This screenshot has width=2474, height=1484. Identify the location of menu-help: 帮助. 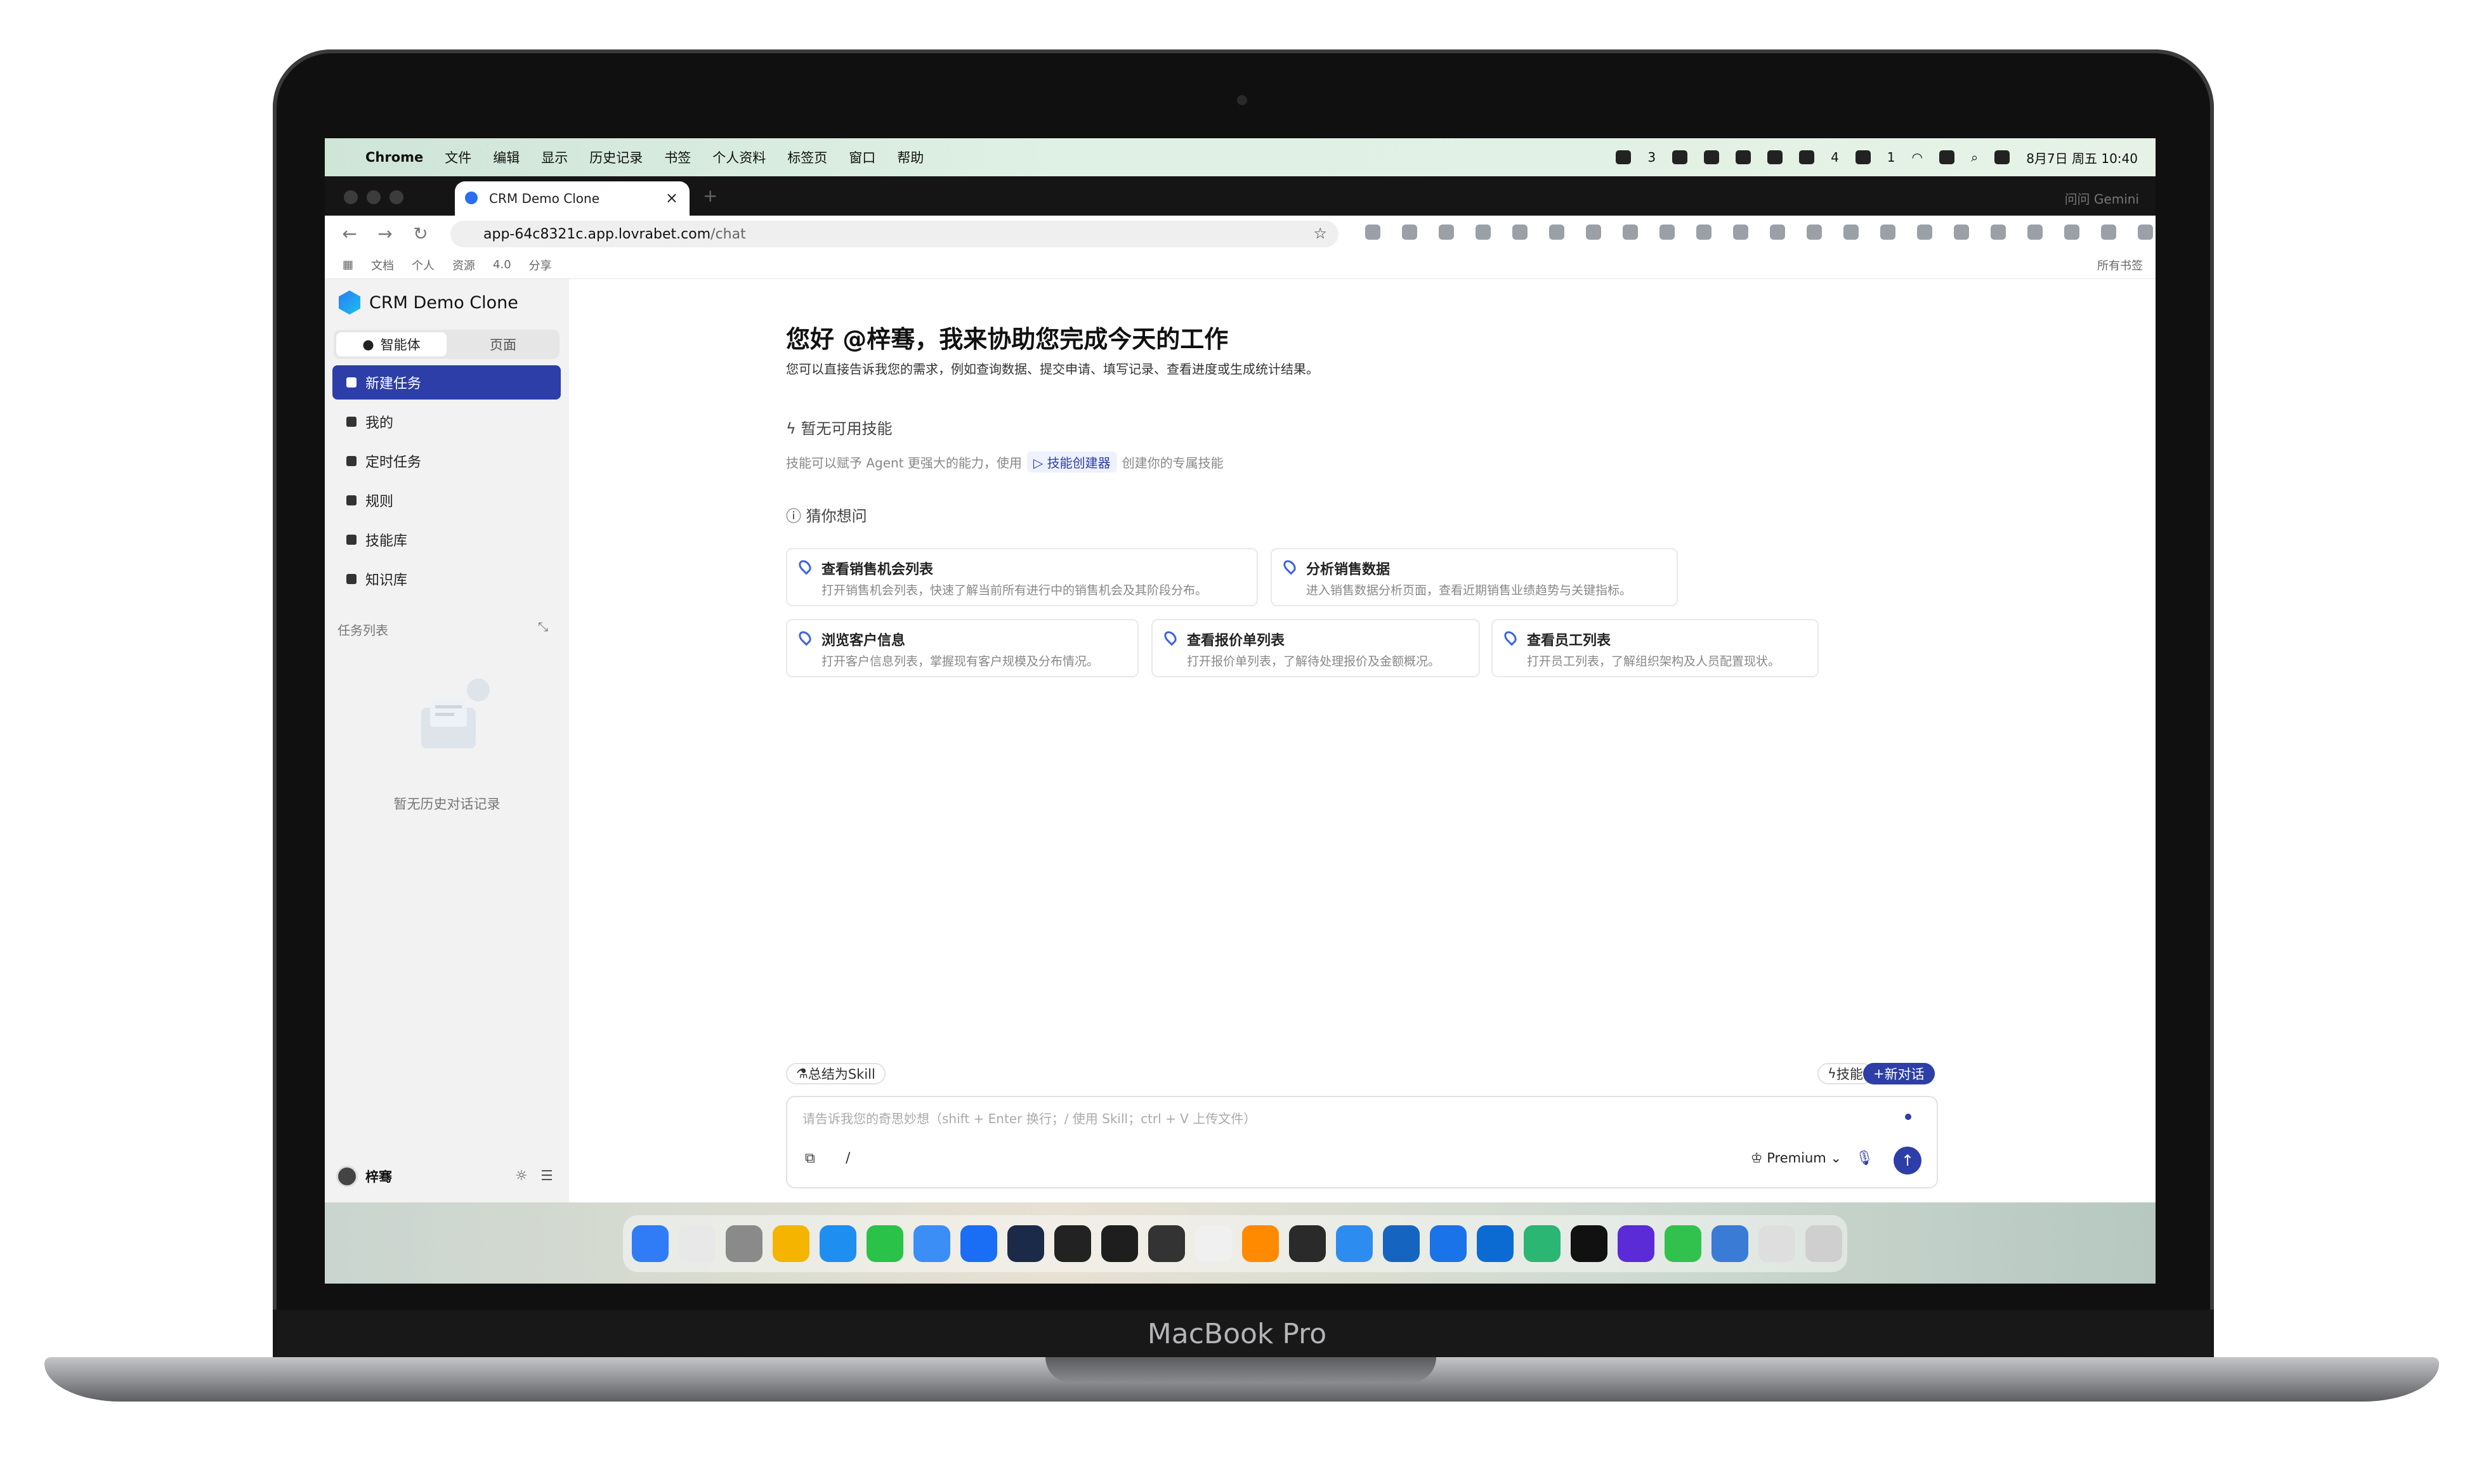
(910, 157).